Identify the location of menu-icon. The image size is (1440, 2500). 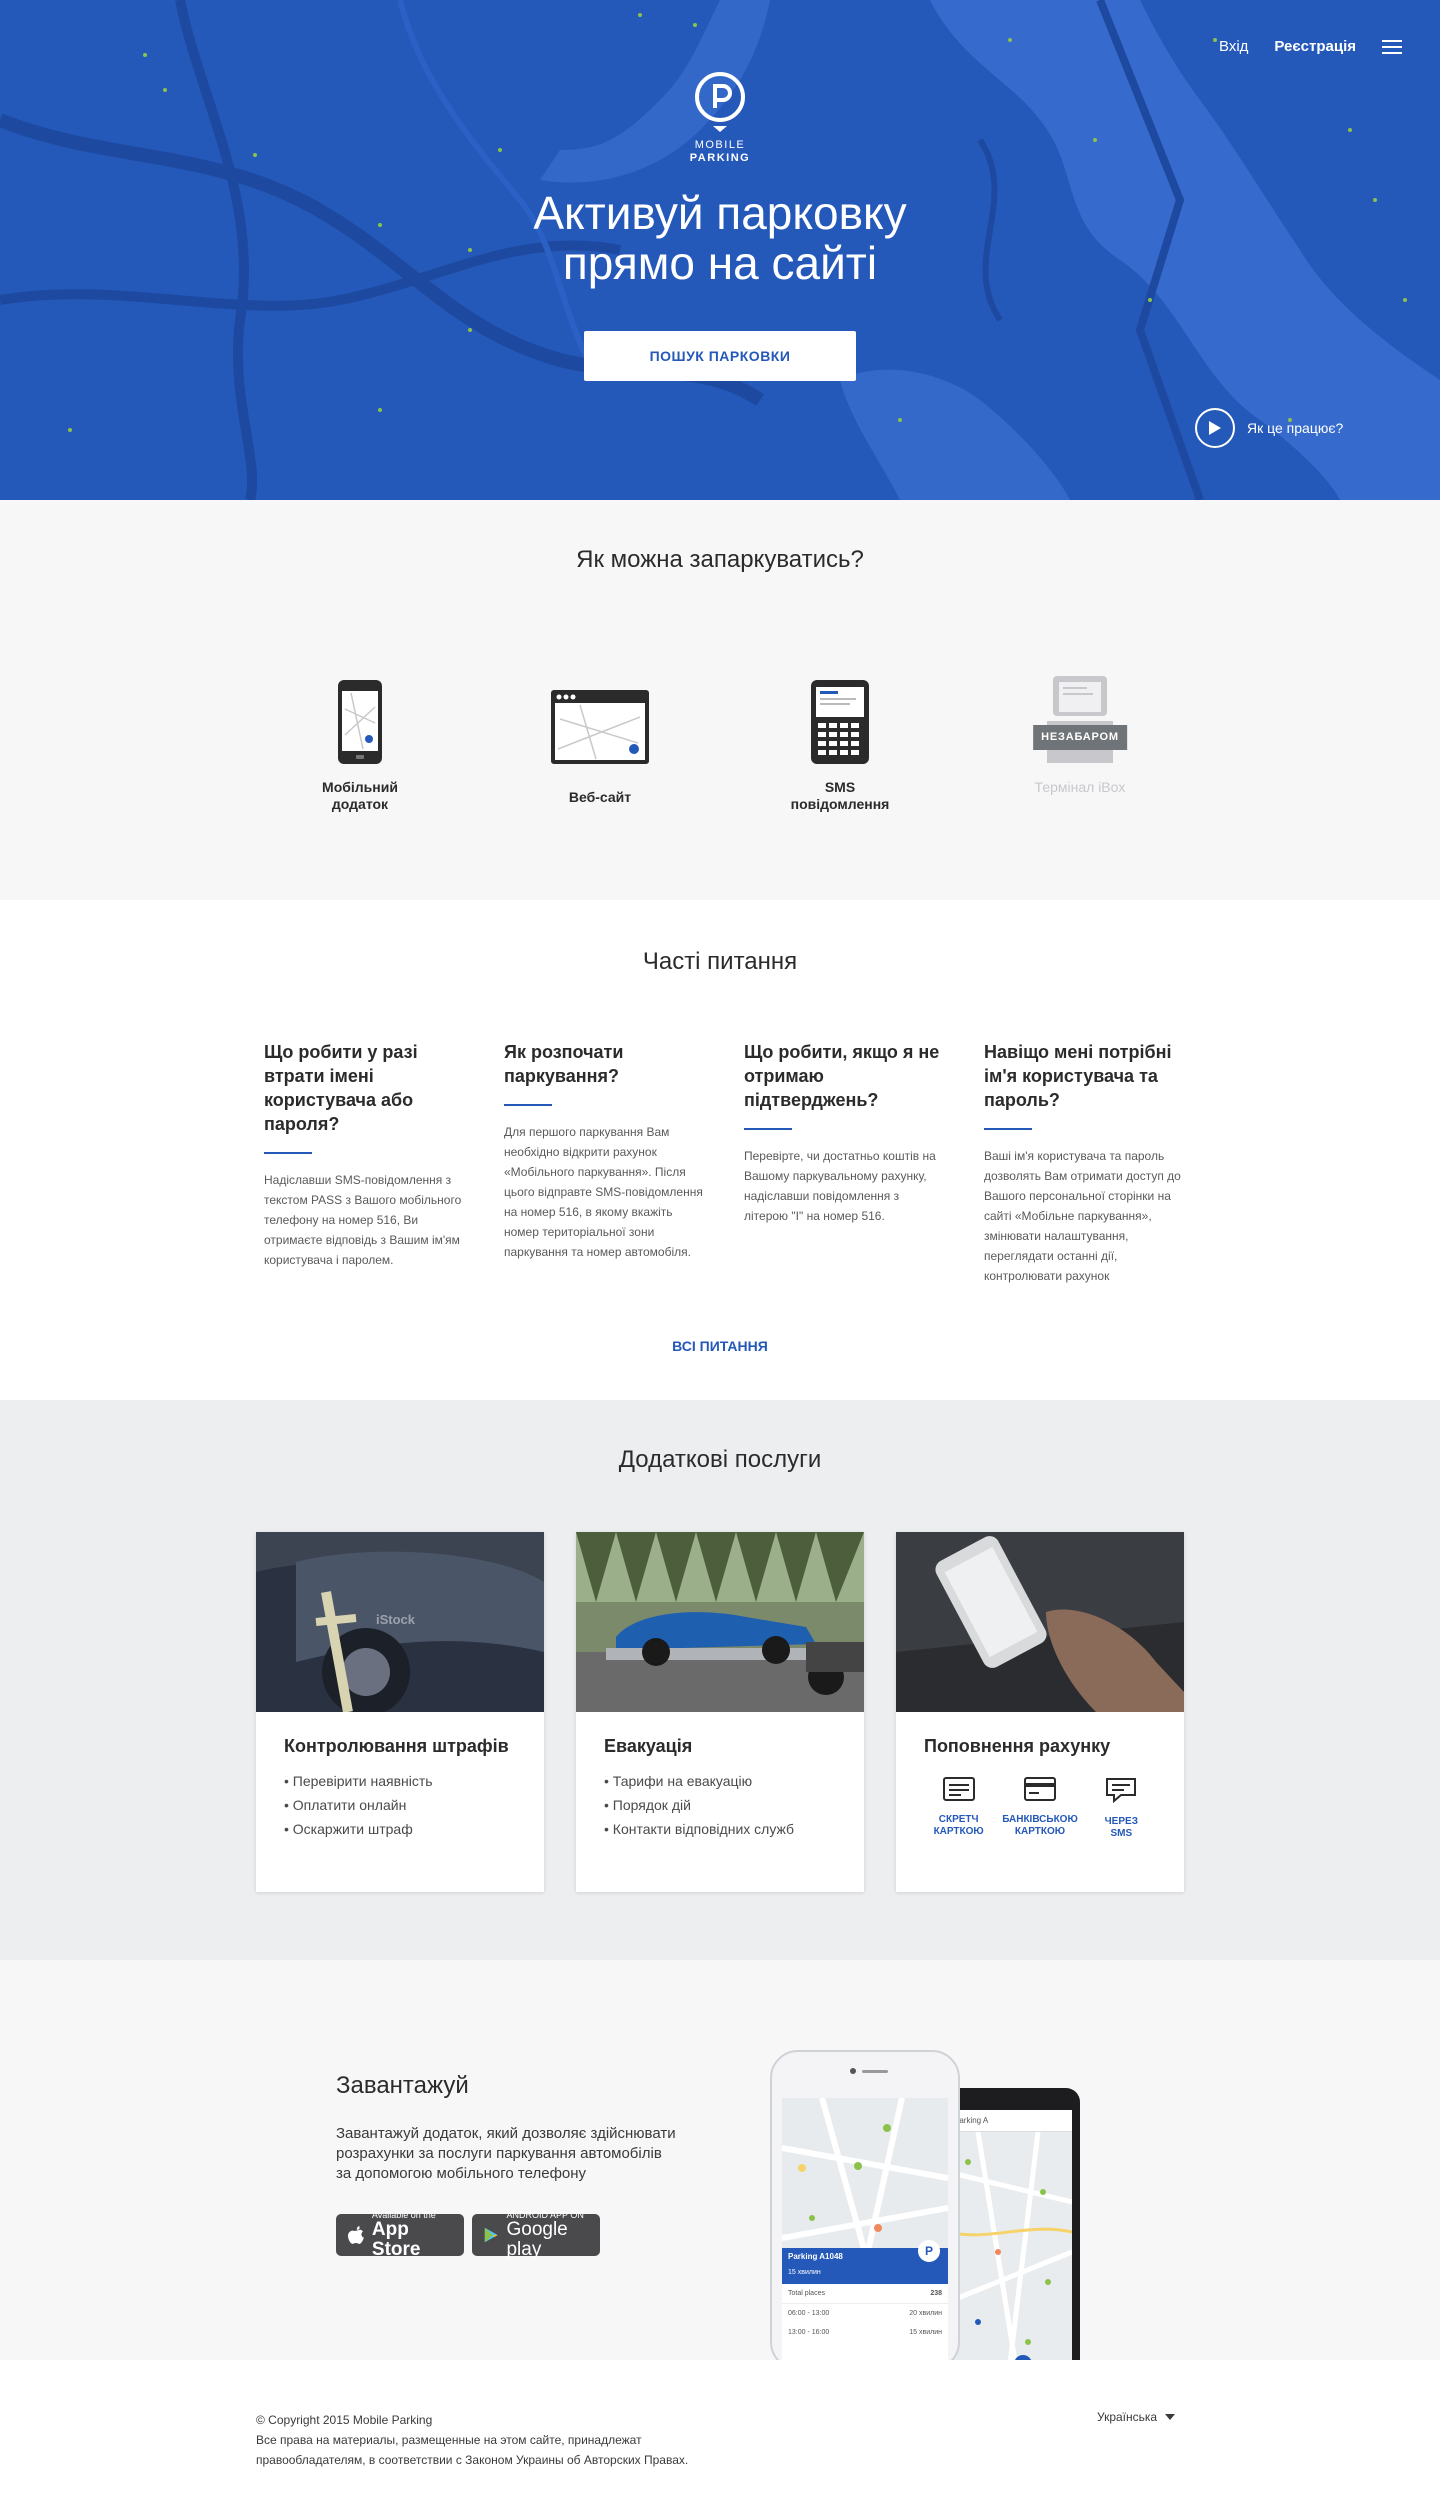
(1392, 46).